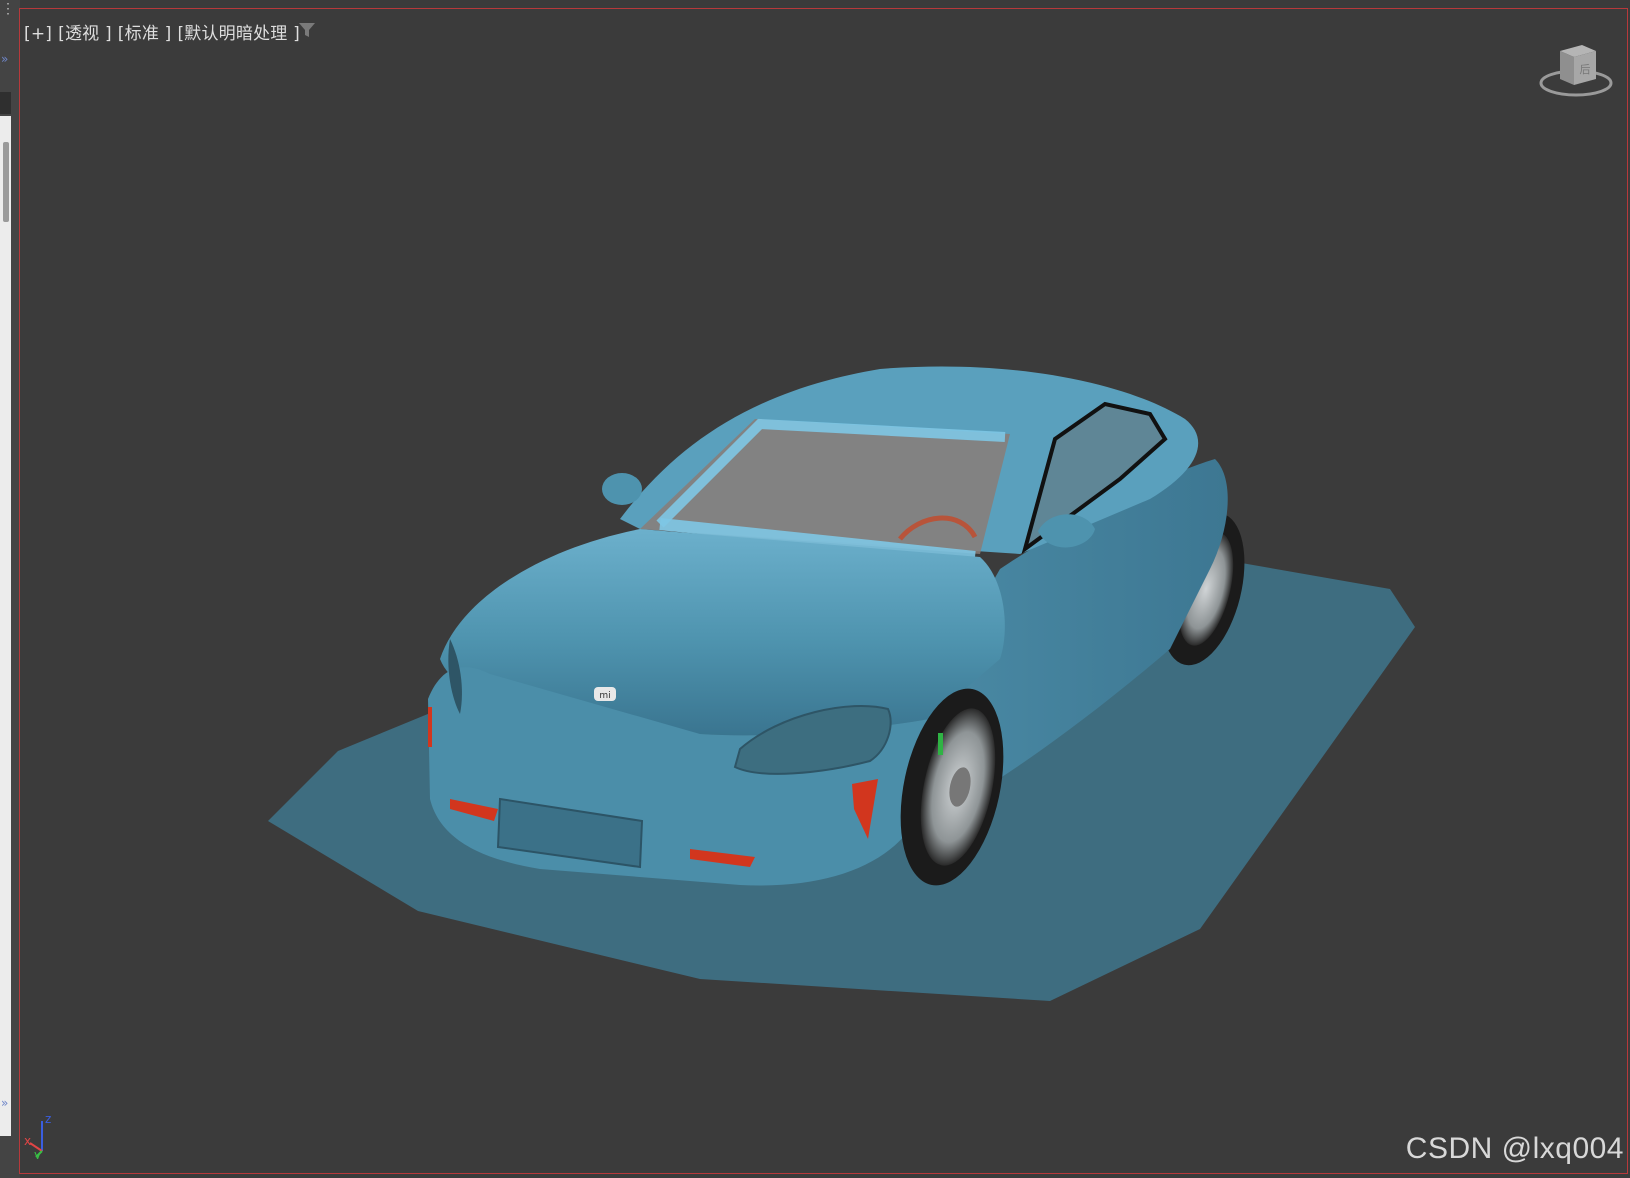 The height and width of the screenshot is (1178, 1630). What do you see at coordinates (604, 696) in the screenshot?
I see `brand-badge: mi` at bounding box center [604, 696].